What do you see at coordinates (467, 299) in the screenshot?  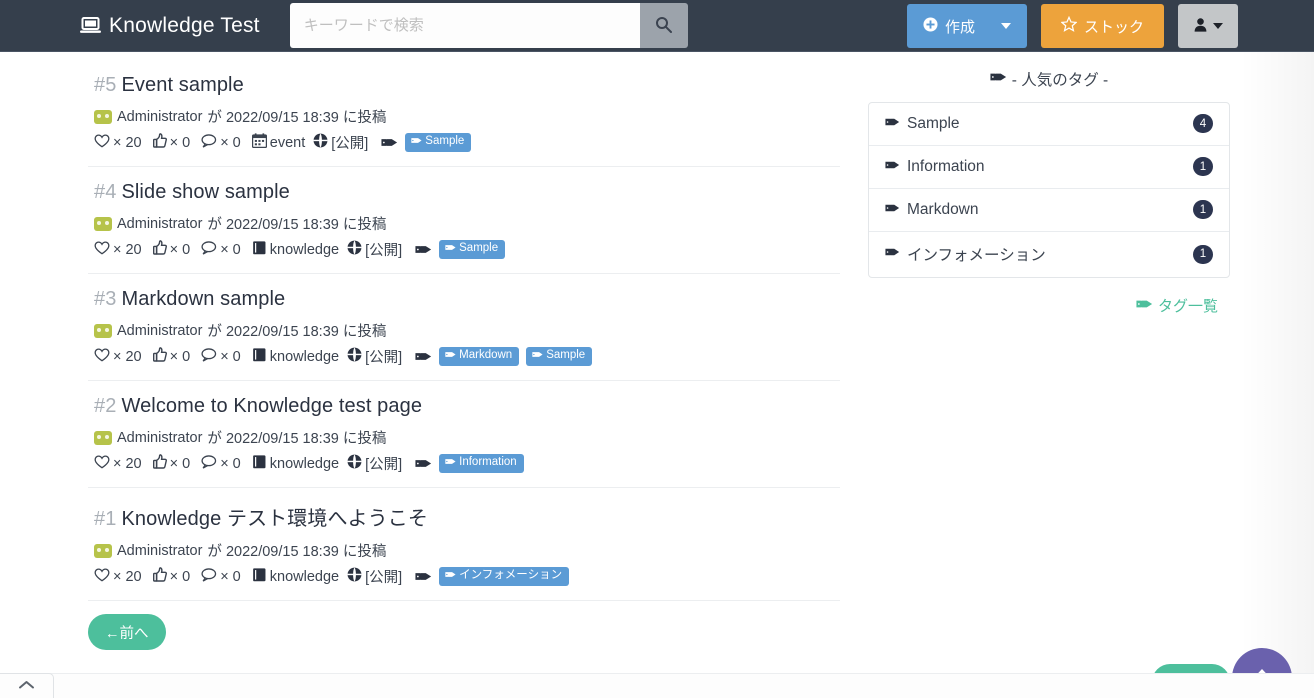 I see `knowledge-title: #3 Markdown sample` at bounding box center [467, 299].